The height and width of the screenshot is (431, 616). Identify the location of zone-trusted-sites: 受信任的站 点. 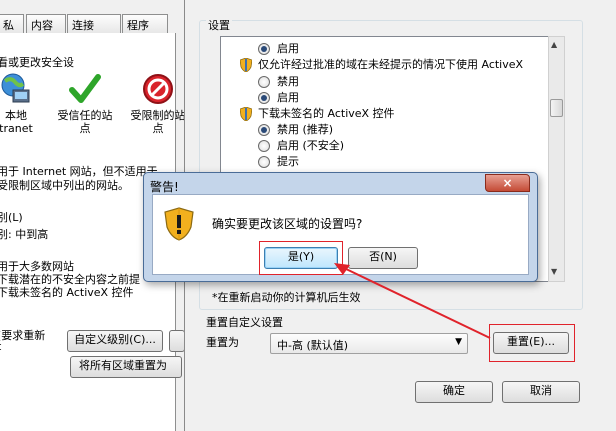
(85, 103).